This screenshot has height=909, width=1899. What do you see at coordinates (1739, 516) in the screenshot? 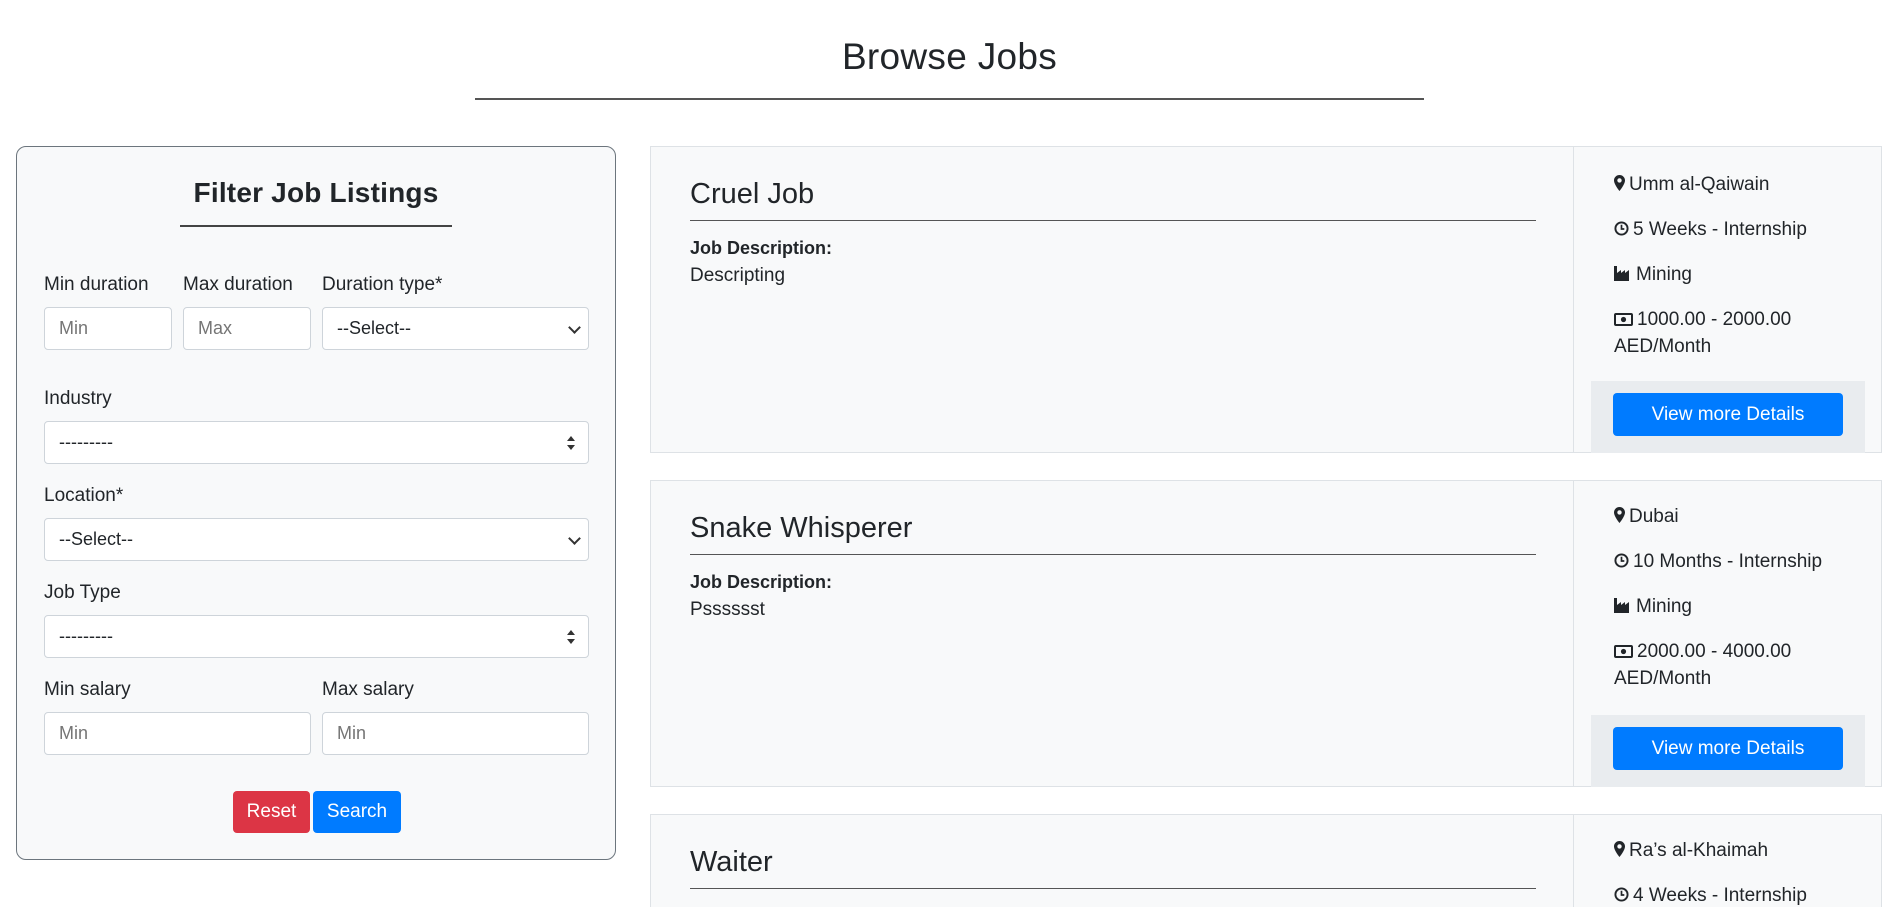
I see `job-location: Dubai` at bounding box center [1739, 516].